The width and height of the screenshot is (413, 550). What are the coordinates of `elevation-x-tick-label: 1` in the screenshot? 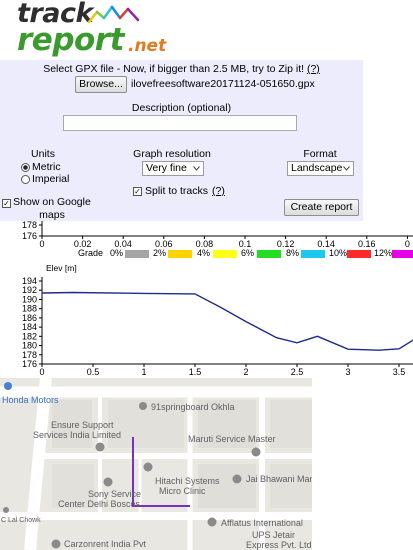 It's located at (143, 372).